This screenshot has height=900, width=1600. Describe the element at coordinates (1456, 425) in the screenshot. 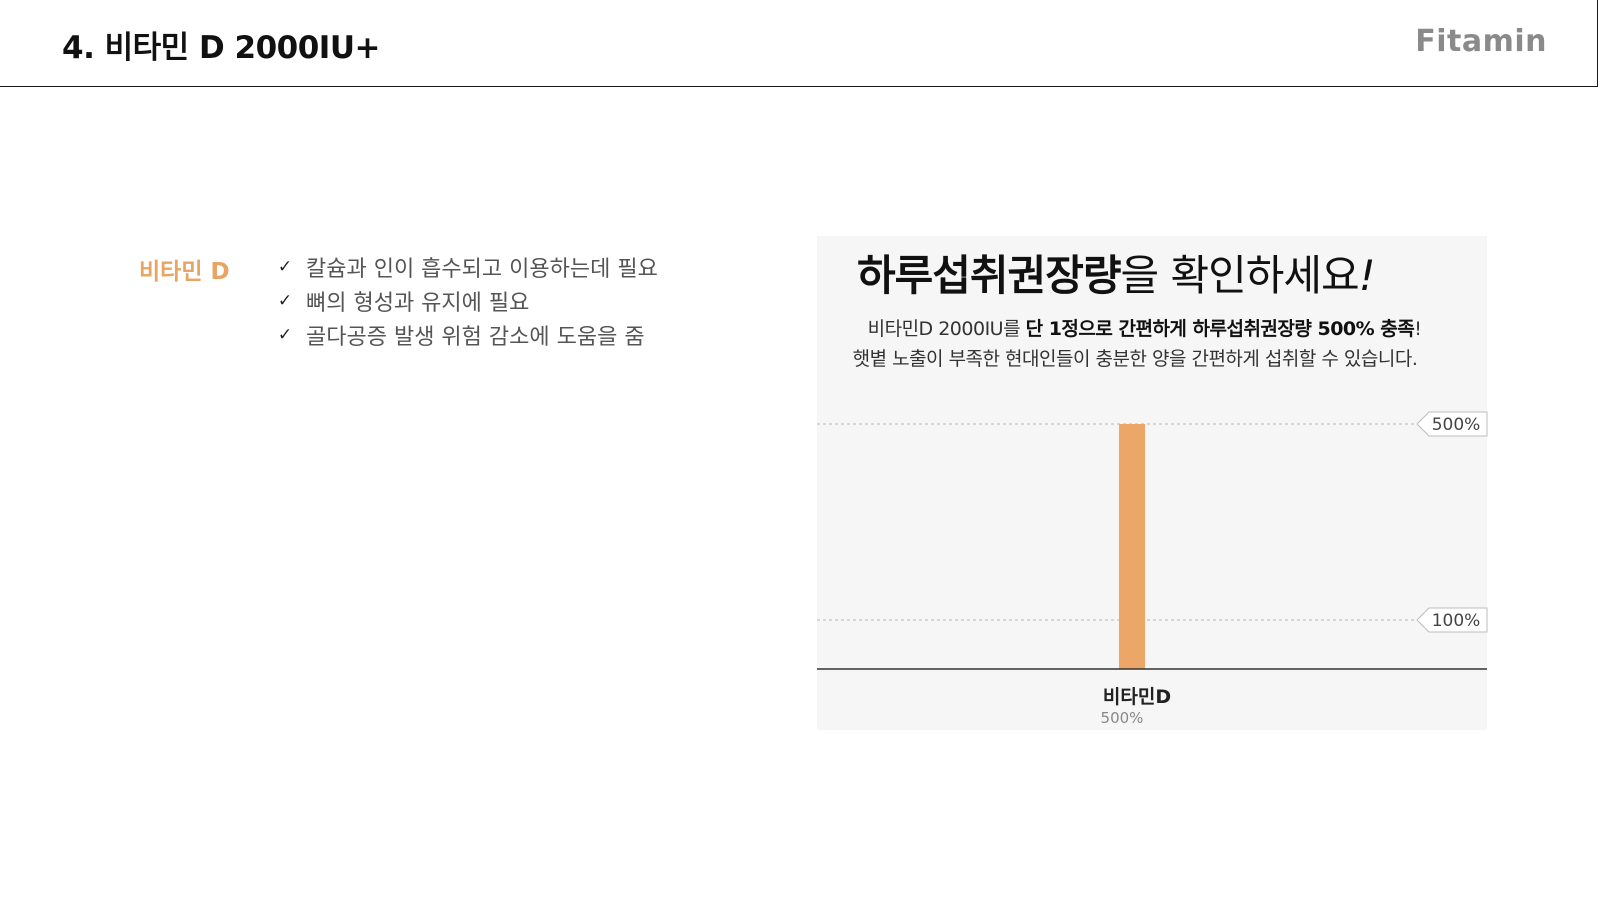

I see `reference-label: 500%` at that location.